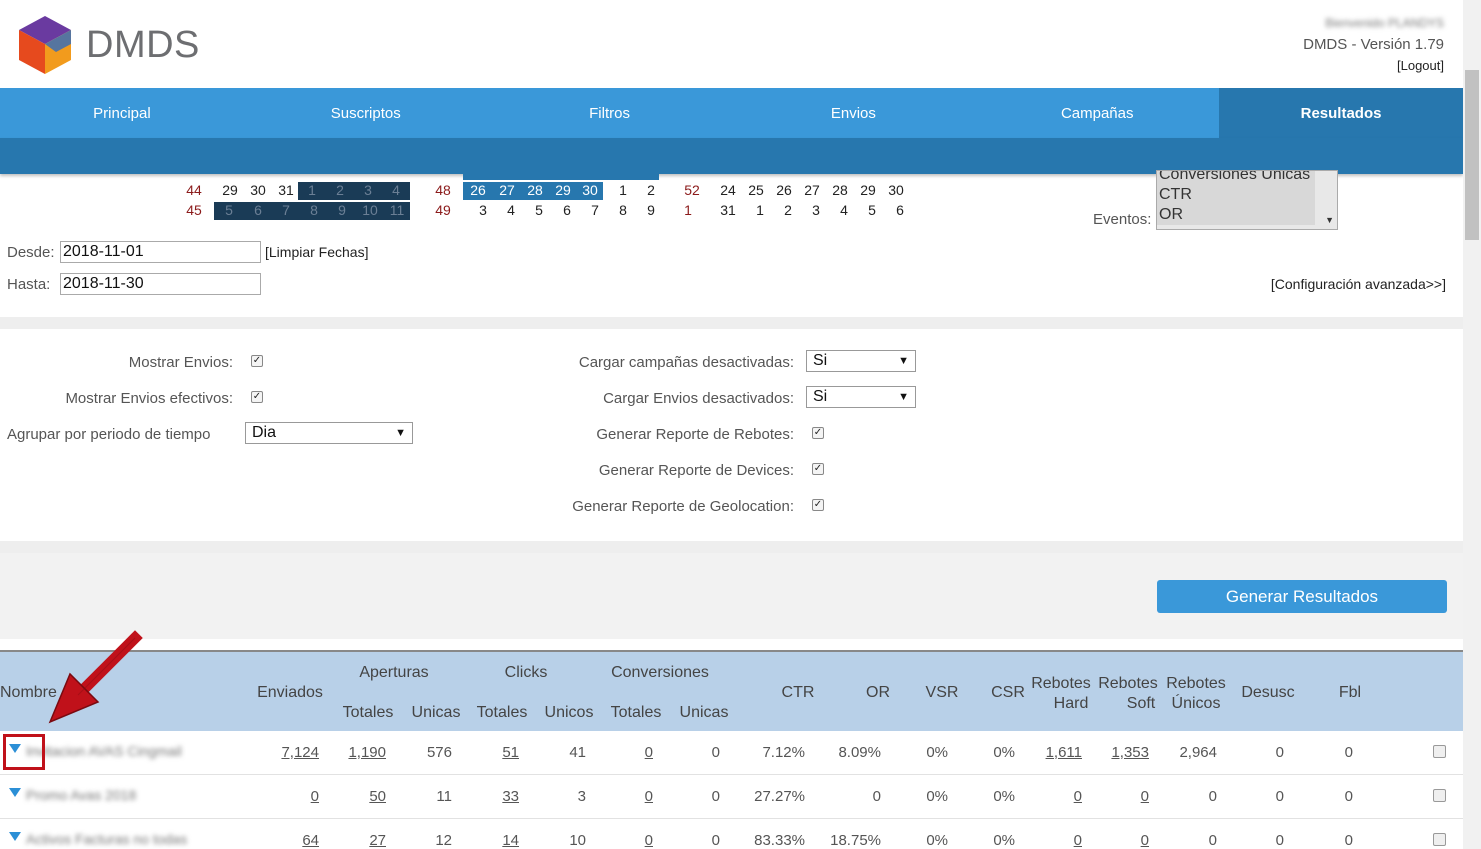  I want to click on cell-enviados: 7,124, so click(300, 752).